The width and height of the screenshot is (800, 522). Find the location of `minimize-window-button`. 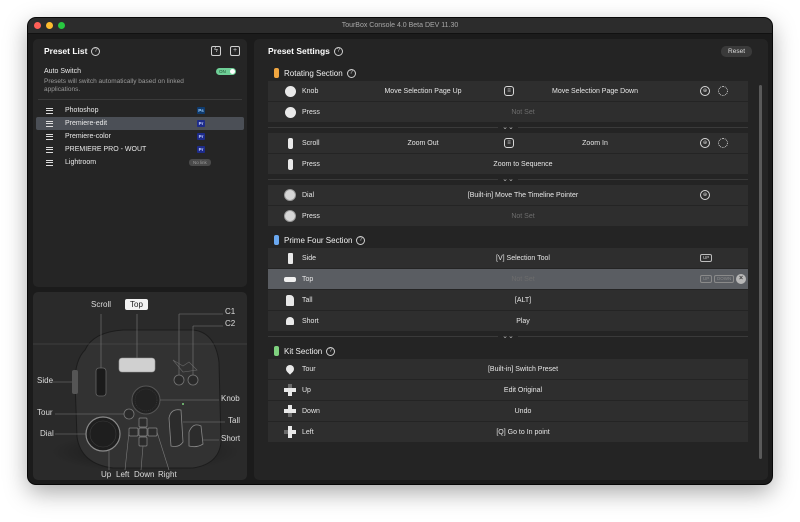

minimize-window-button is located at coordinates (49, 25).